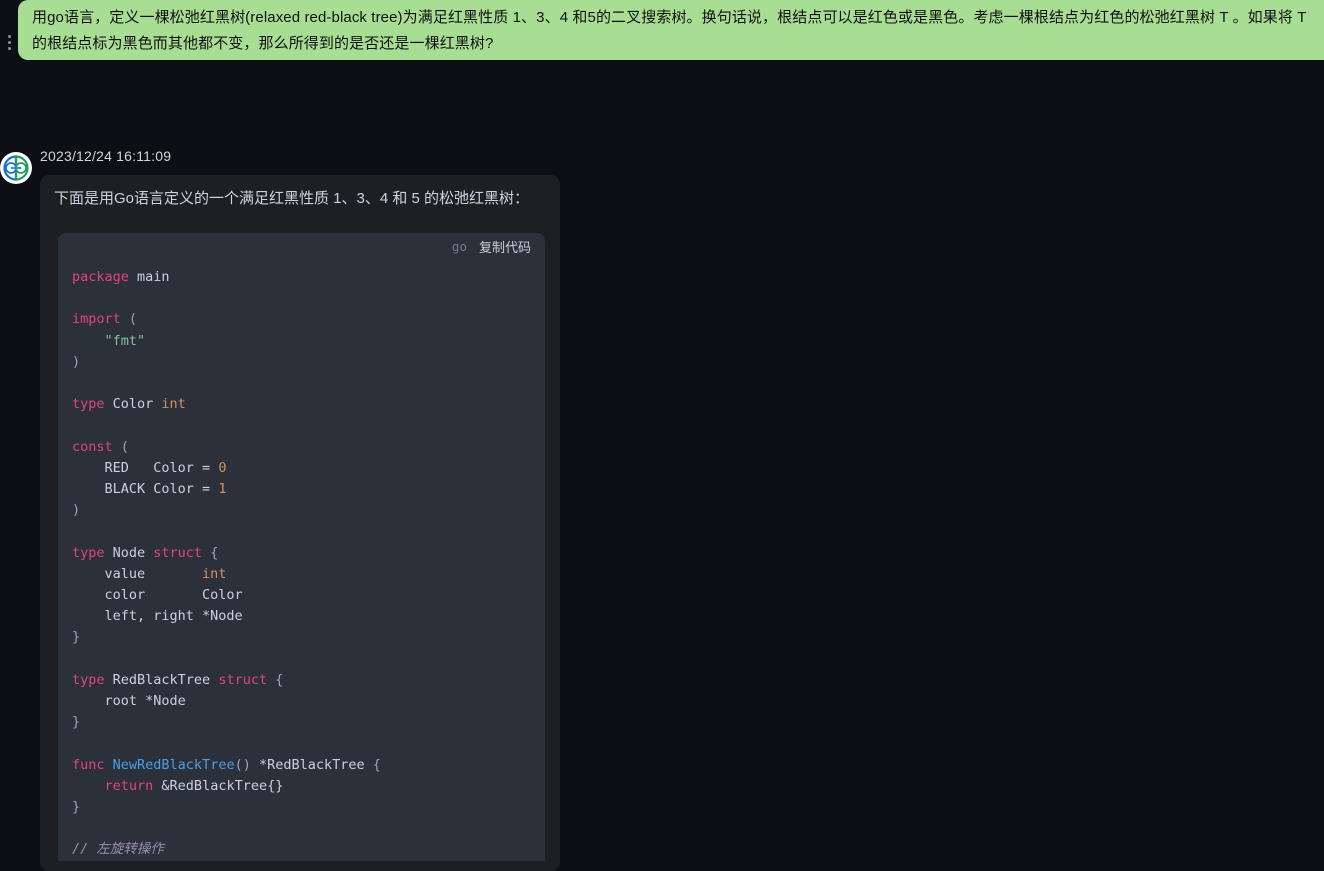 Image resolution: width=1324 pixels, height=871 pixels. I want to click on code-token: NewRedBlackTree, so click(173, 764).